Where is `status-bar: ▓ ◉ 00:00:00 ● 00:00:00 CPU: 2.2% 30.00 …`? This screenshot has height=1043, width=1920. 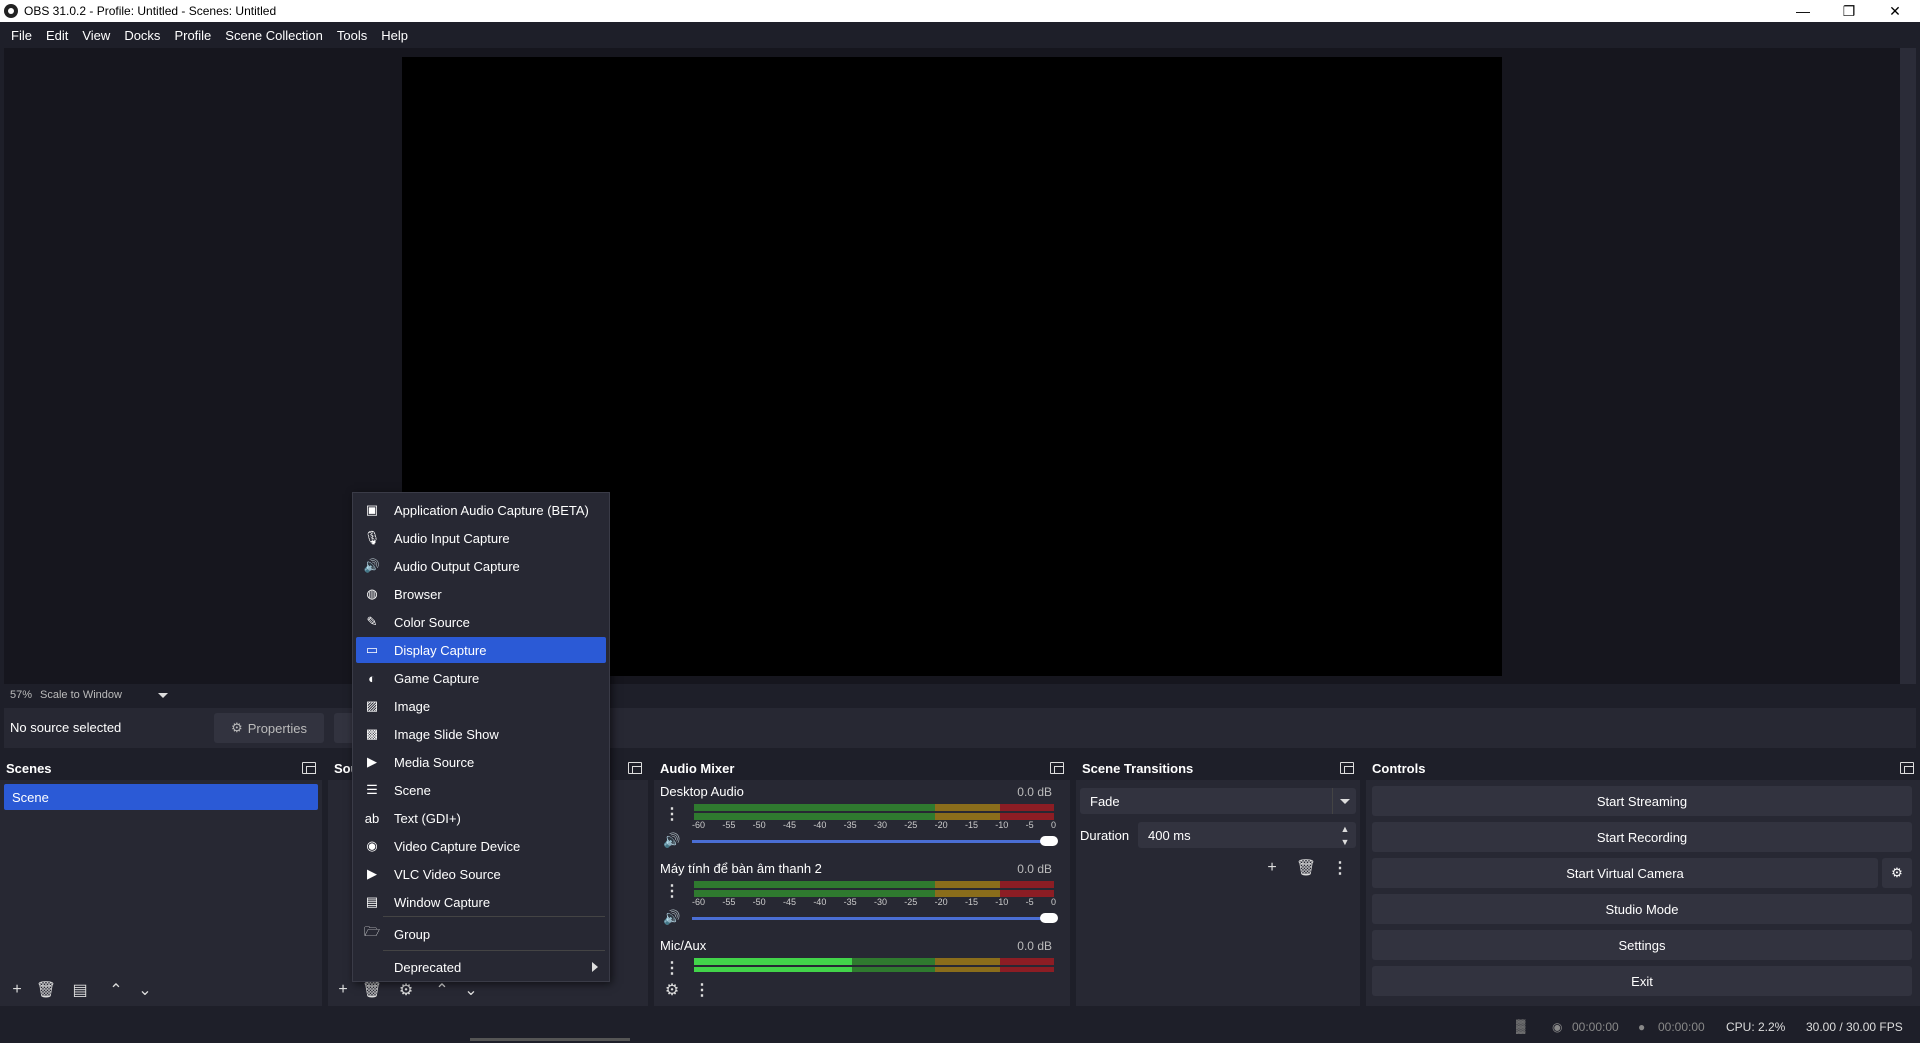 status-bar: ▓ ◉ 00:00:00 ● 00:00:00 CPU: 2.2% 30.00 … is located at coordinates (960, 1026).